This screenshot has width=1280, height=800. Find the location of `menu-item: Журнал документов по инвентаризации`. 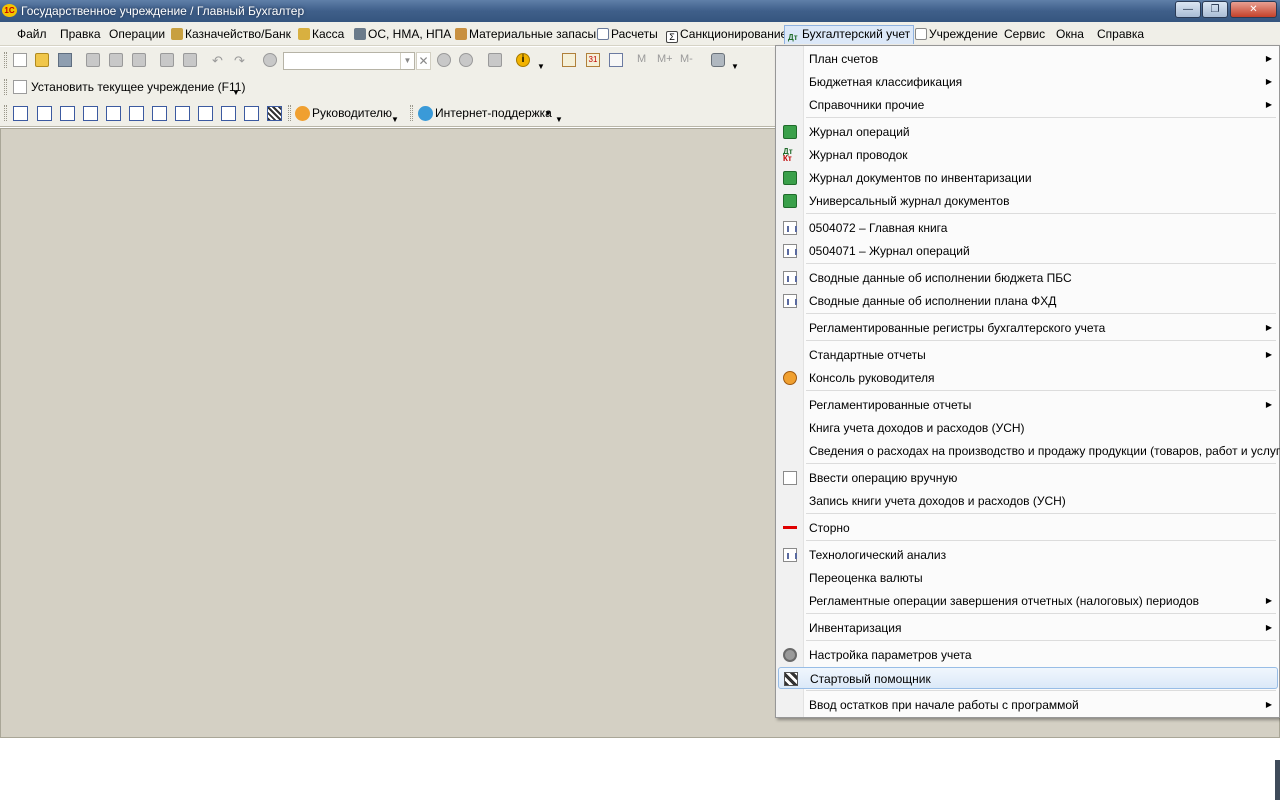

menu-item: Журнал документов по инвентаризации is located at coordinates (1028, 178).